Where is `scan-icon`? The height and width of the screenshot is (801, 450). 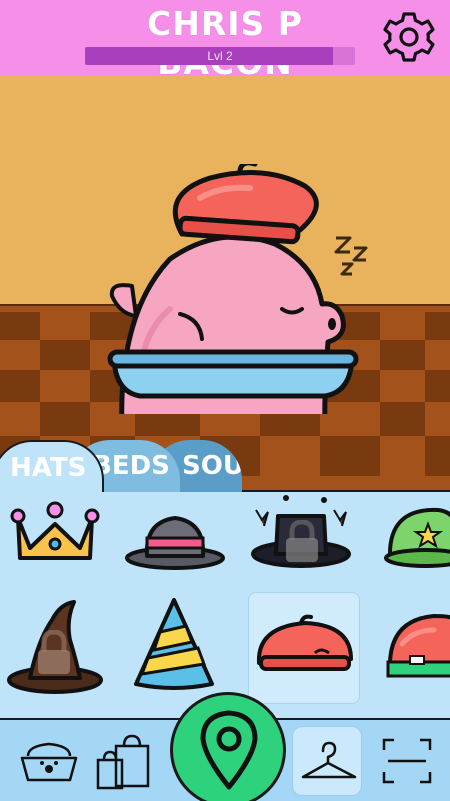
scan-icon is located at coordinates (407, 761).